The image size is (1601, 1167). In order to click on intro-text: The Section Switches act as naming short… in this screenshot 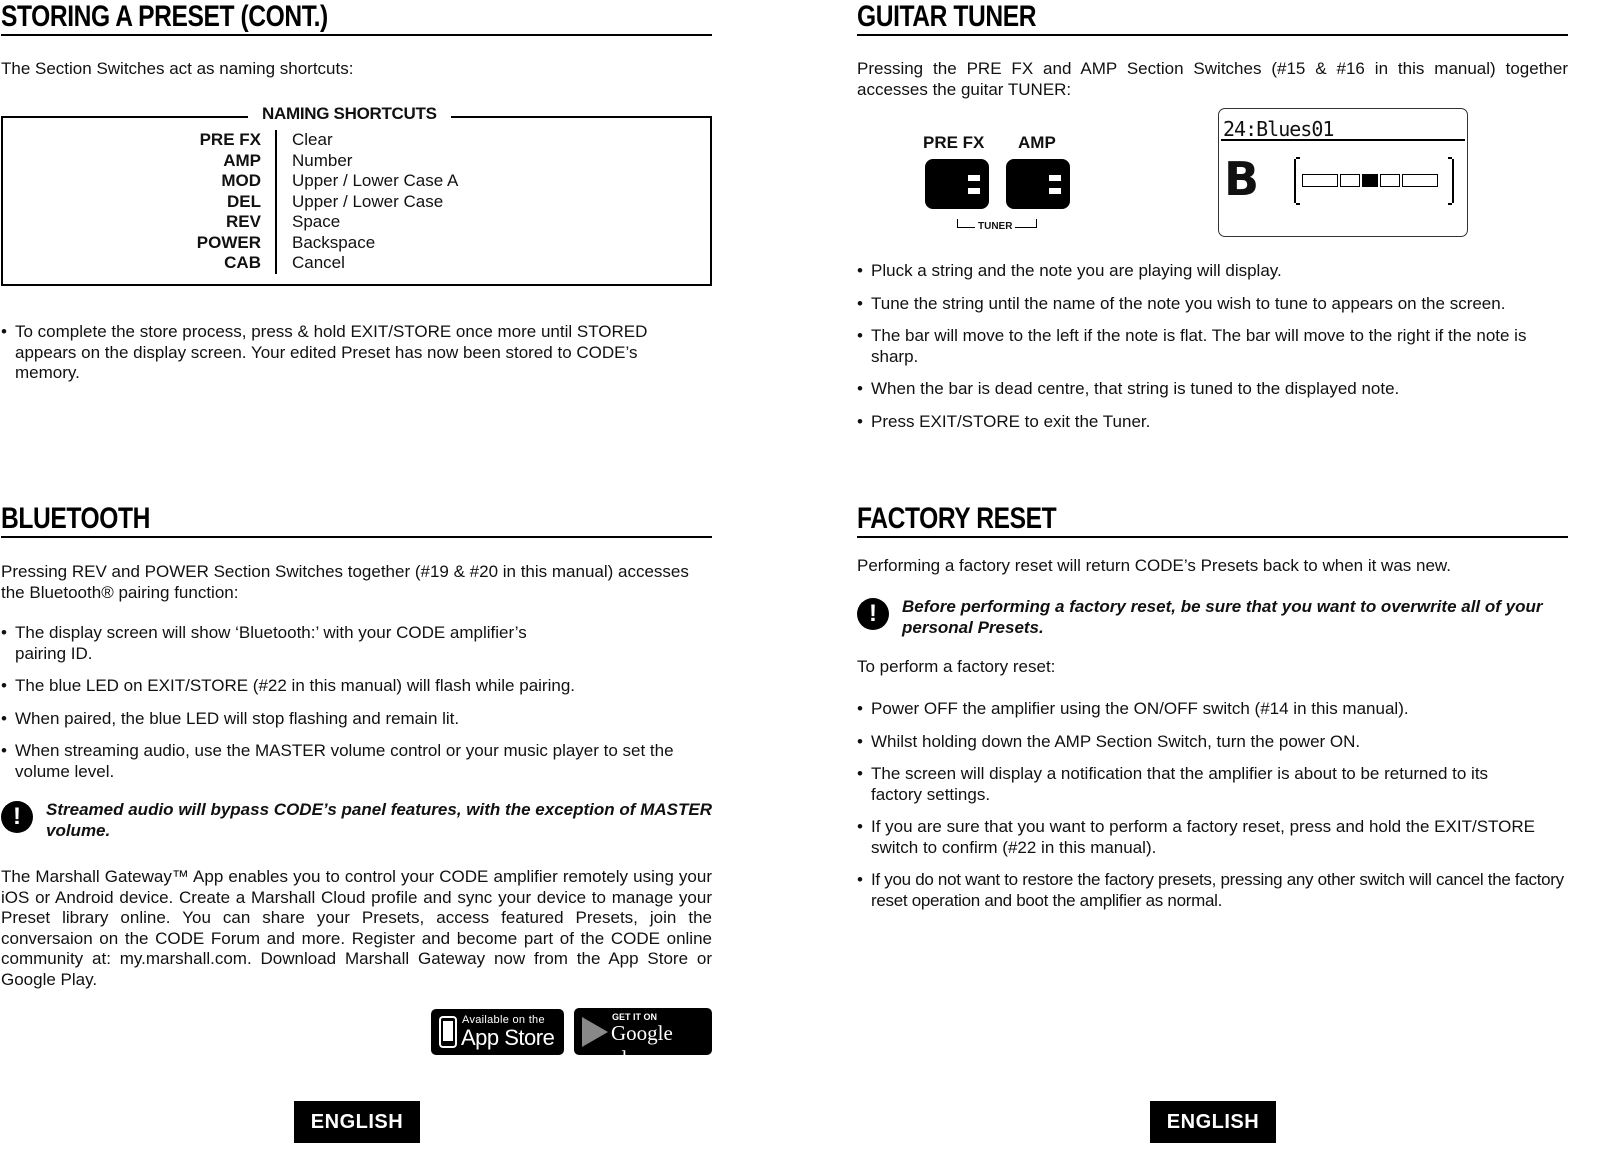, I will do `click(177, 68)`.